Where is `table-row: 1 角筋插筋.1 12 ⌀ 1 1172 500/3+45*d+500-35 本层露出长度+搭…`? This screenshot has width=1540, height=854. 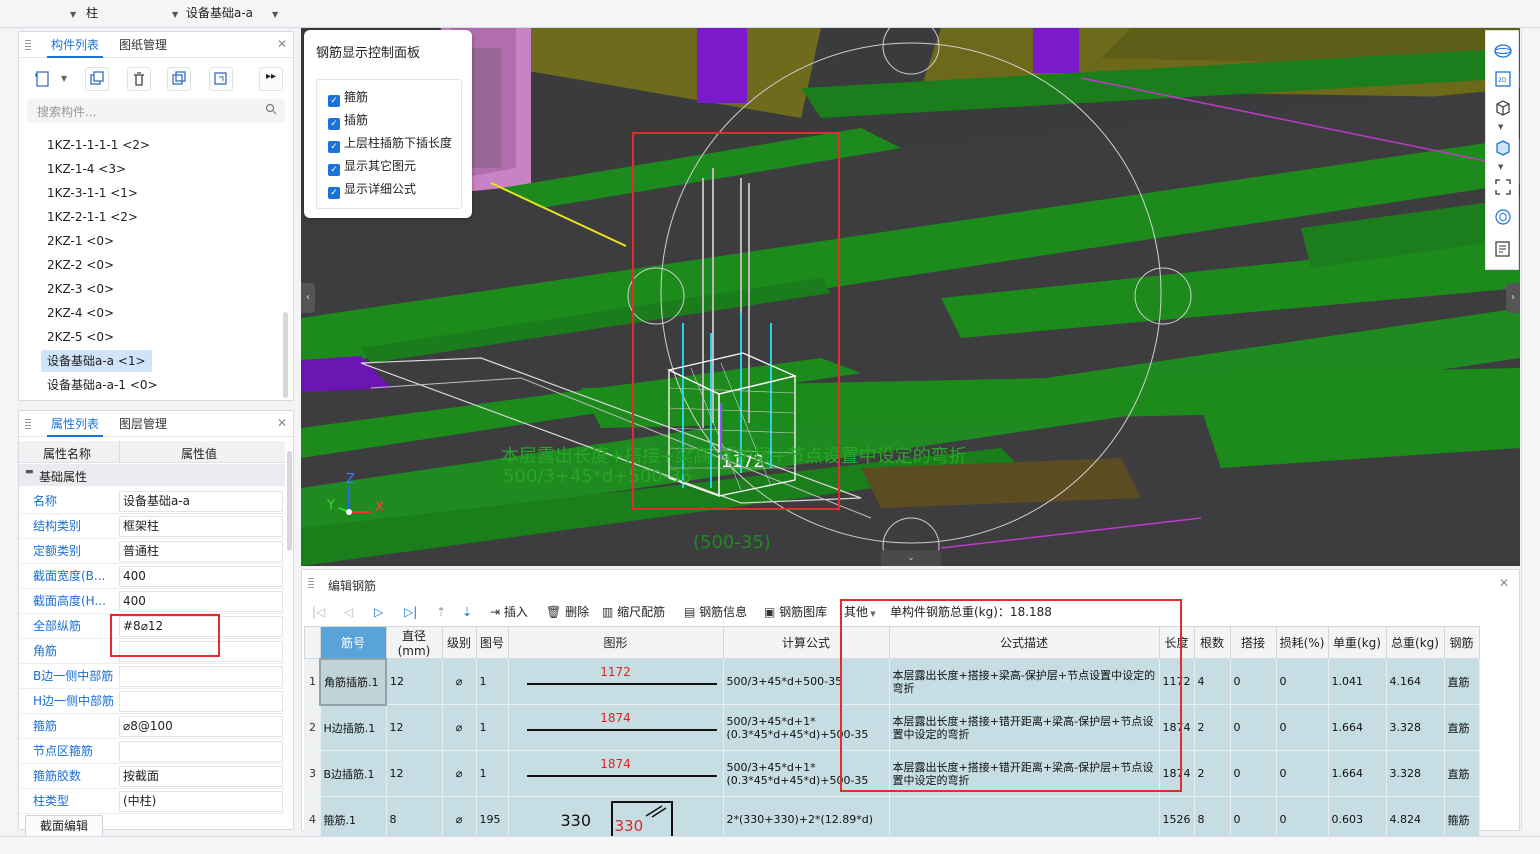 table-row: 1 角筋插筋.1 12 ⌀ 1 1172 500/3+45*d+500-35 本层露出长度+搭… is located at coordinates (892, 681).